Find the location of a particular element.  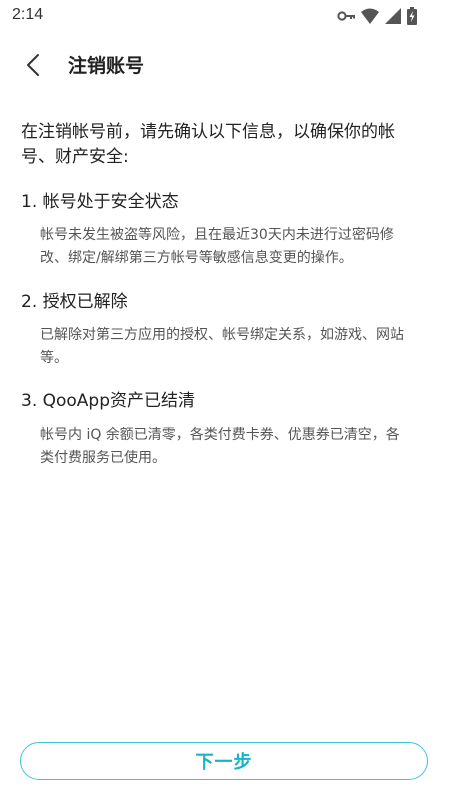

intro-line-2: 号、财产安全: is located at coordinates (75, 157).